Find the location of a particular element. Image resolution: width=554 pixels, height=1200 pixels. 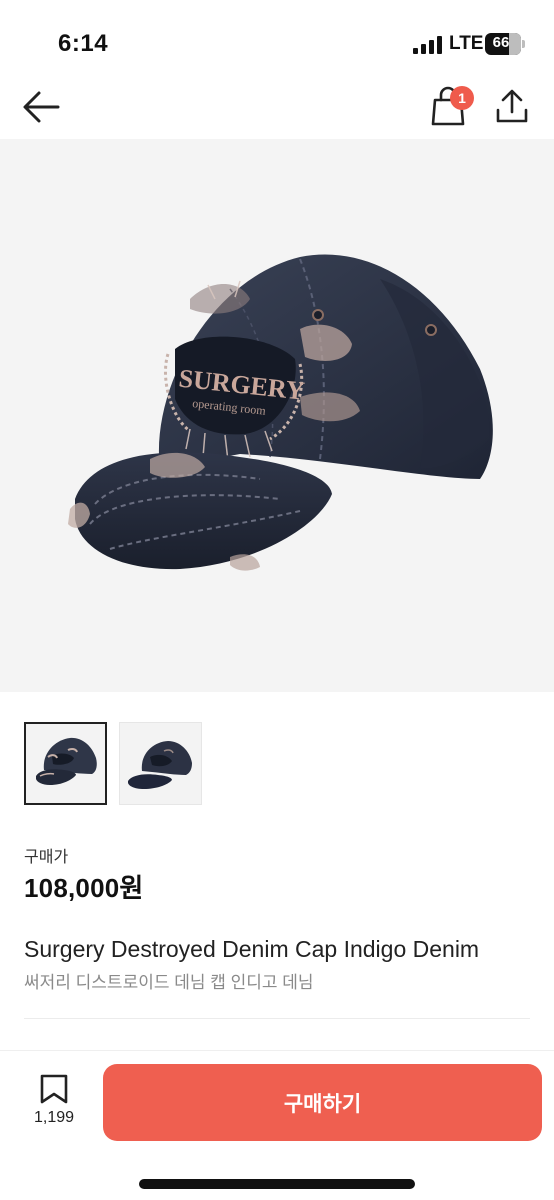

network-type: LTE is located at coordinates (466, 43).